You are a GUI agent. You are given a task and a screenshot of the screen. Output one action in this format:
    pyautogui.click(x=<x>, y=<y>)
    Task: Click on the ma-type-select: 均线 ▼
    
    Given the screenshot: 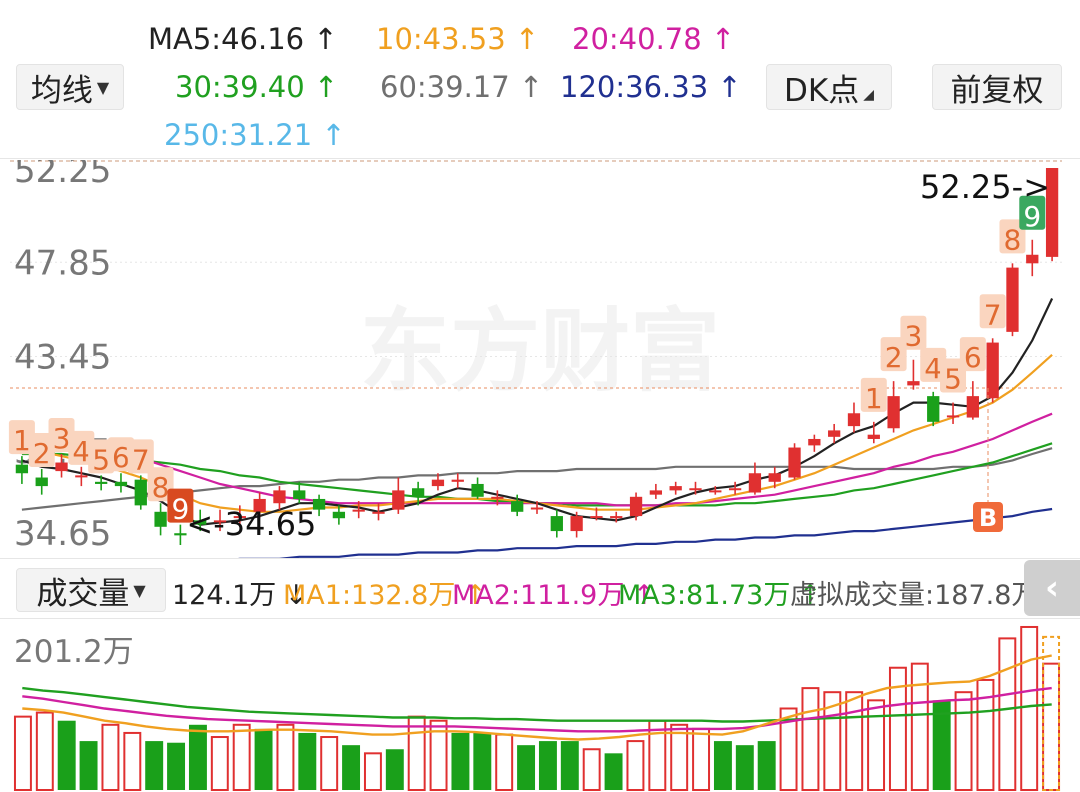 What is the action you would take?
    pyautogui.click(x=70, y=87)
    